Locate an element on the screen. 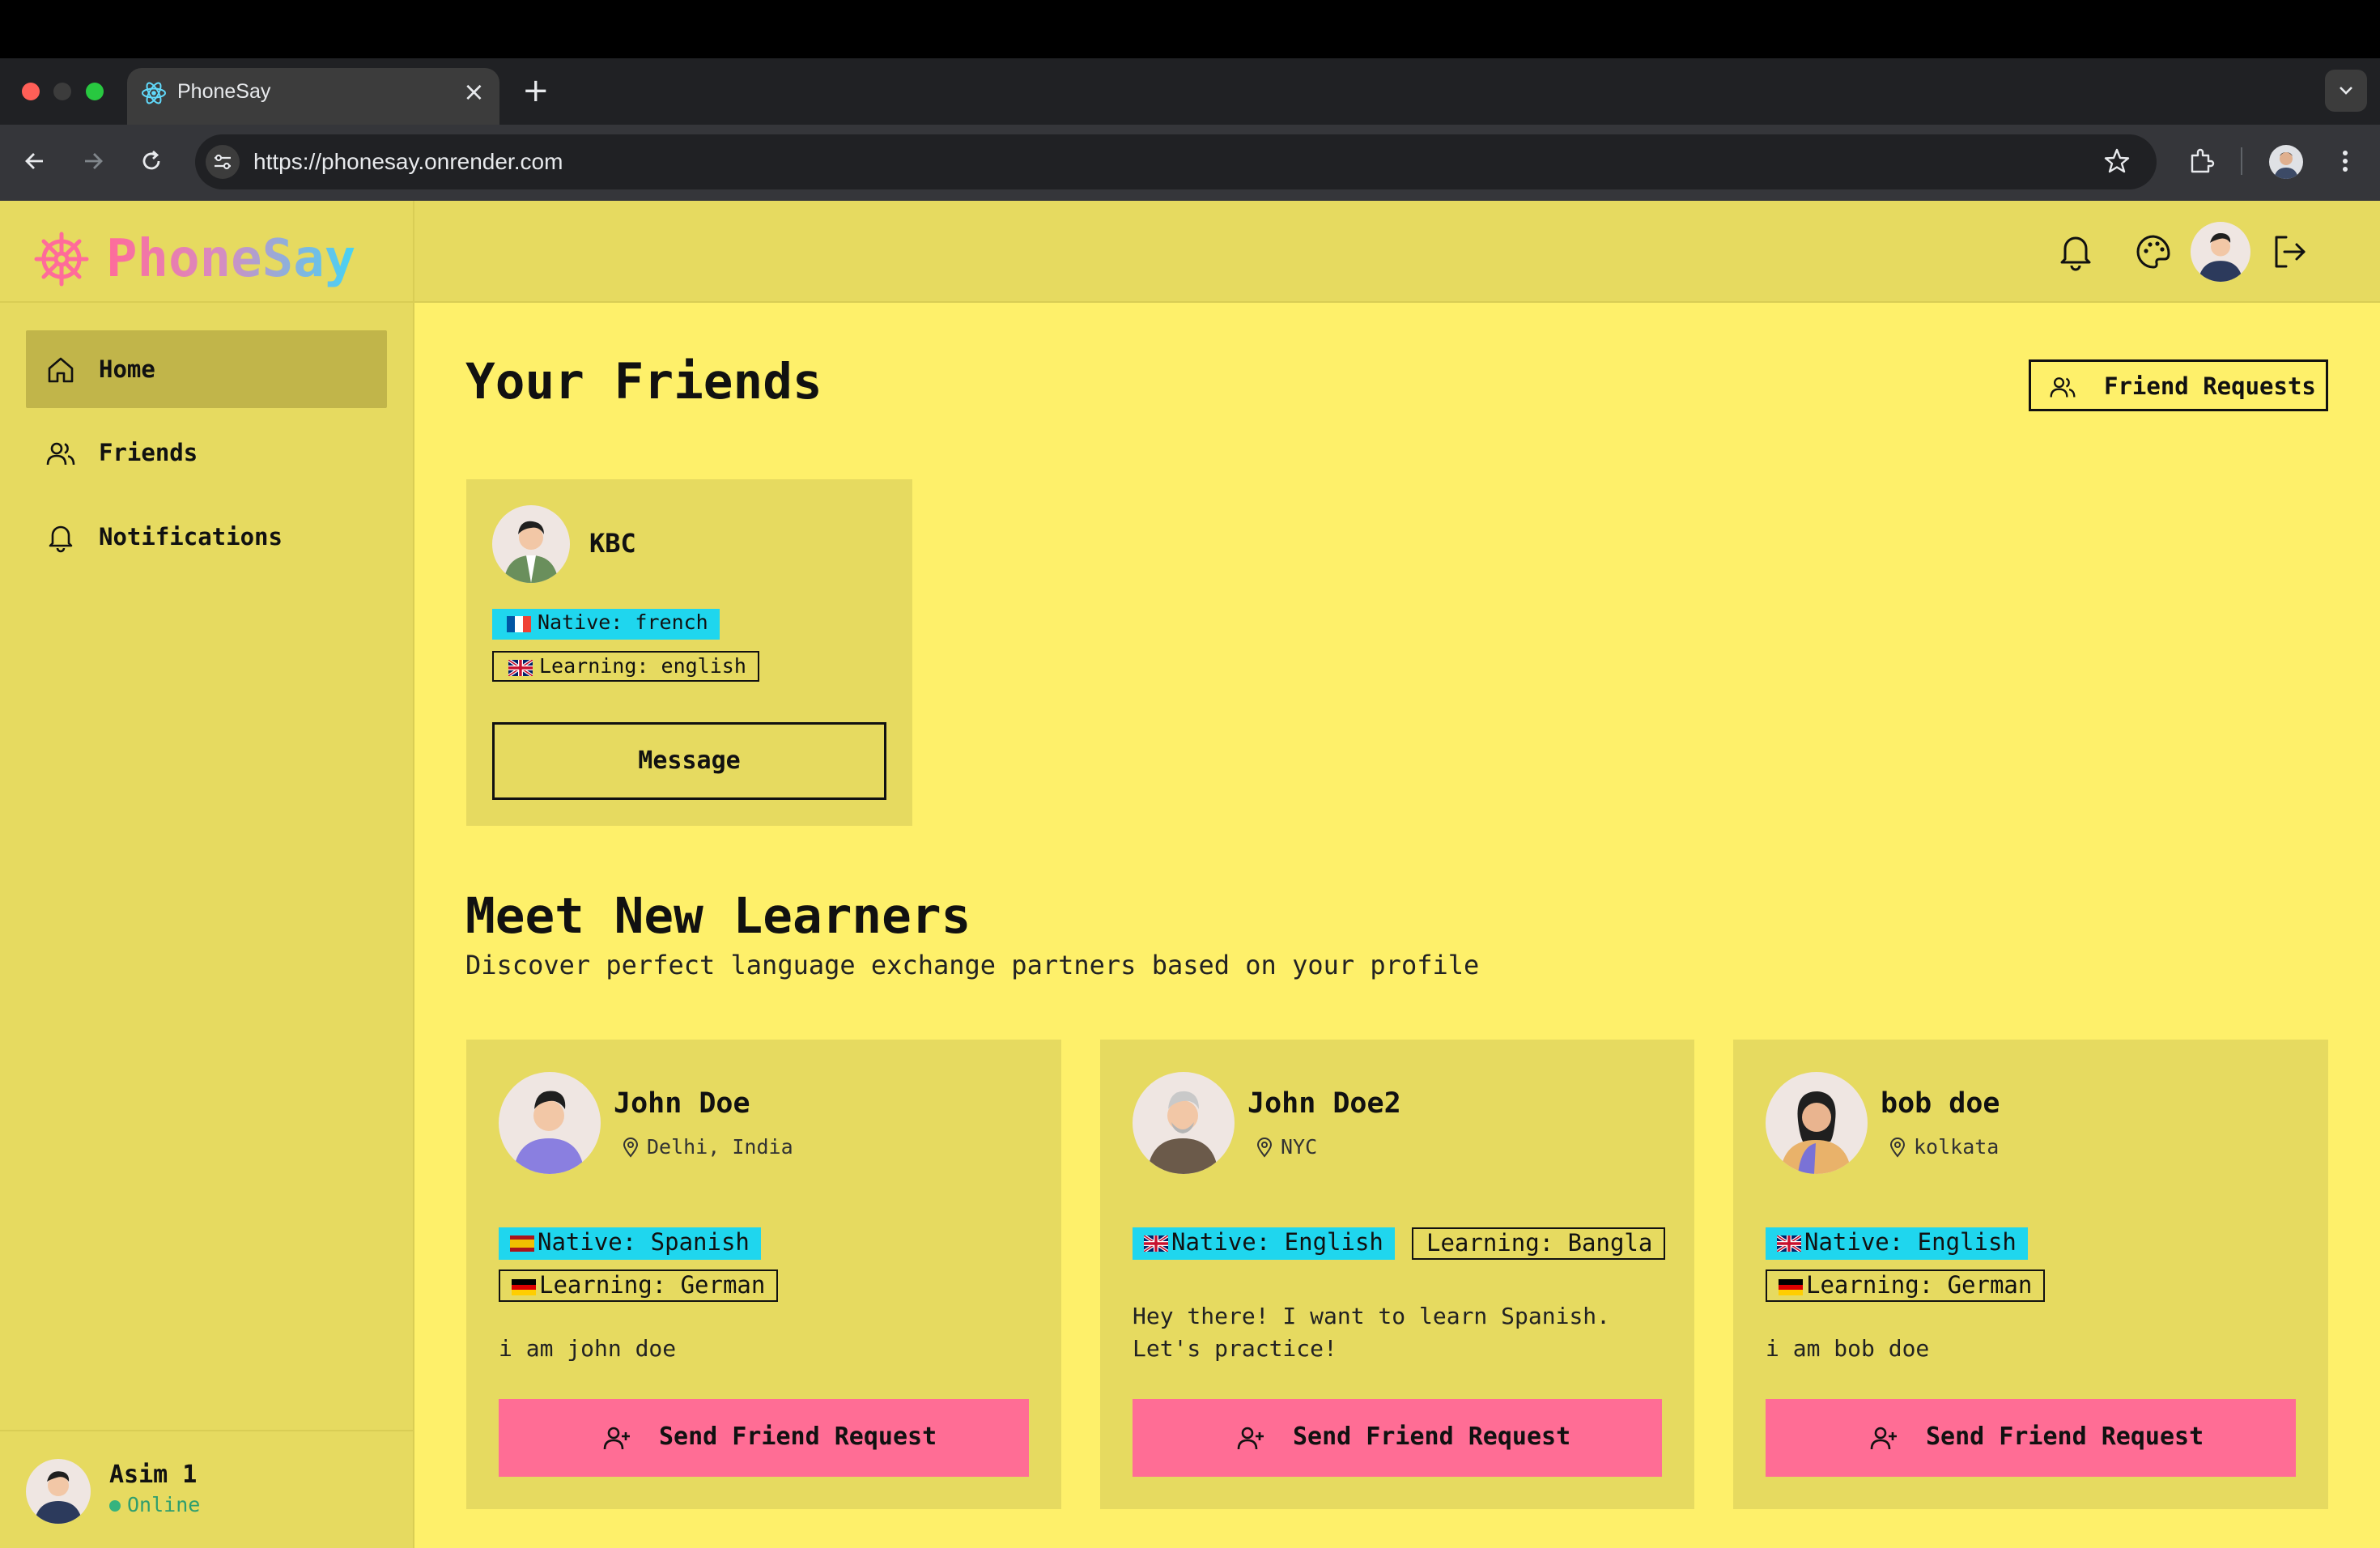 Image resolution: width=2380 pixels, height=1548 pixels. window-close-button is located at coordinates (31, 92).